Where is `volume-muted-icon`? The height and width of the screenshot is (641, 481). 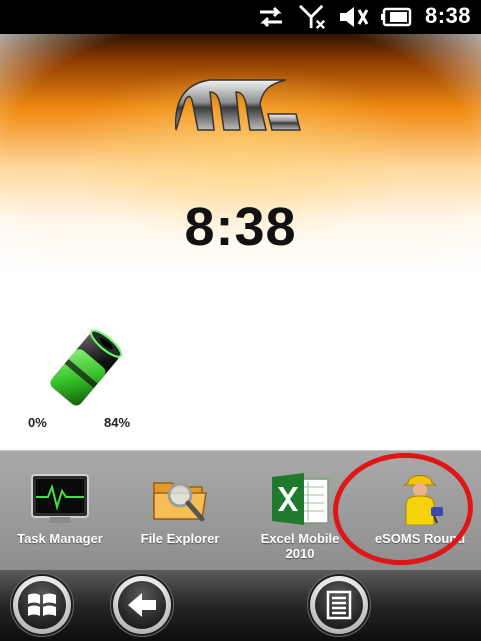
volume-muted-icon is located at coordinates (355, 17).